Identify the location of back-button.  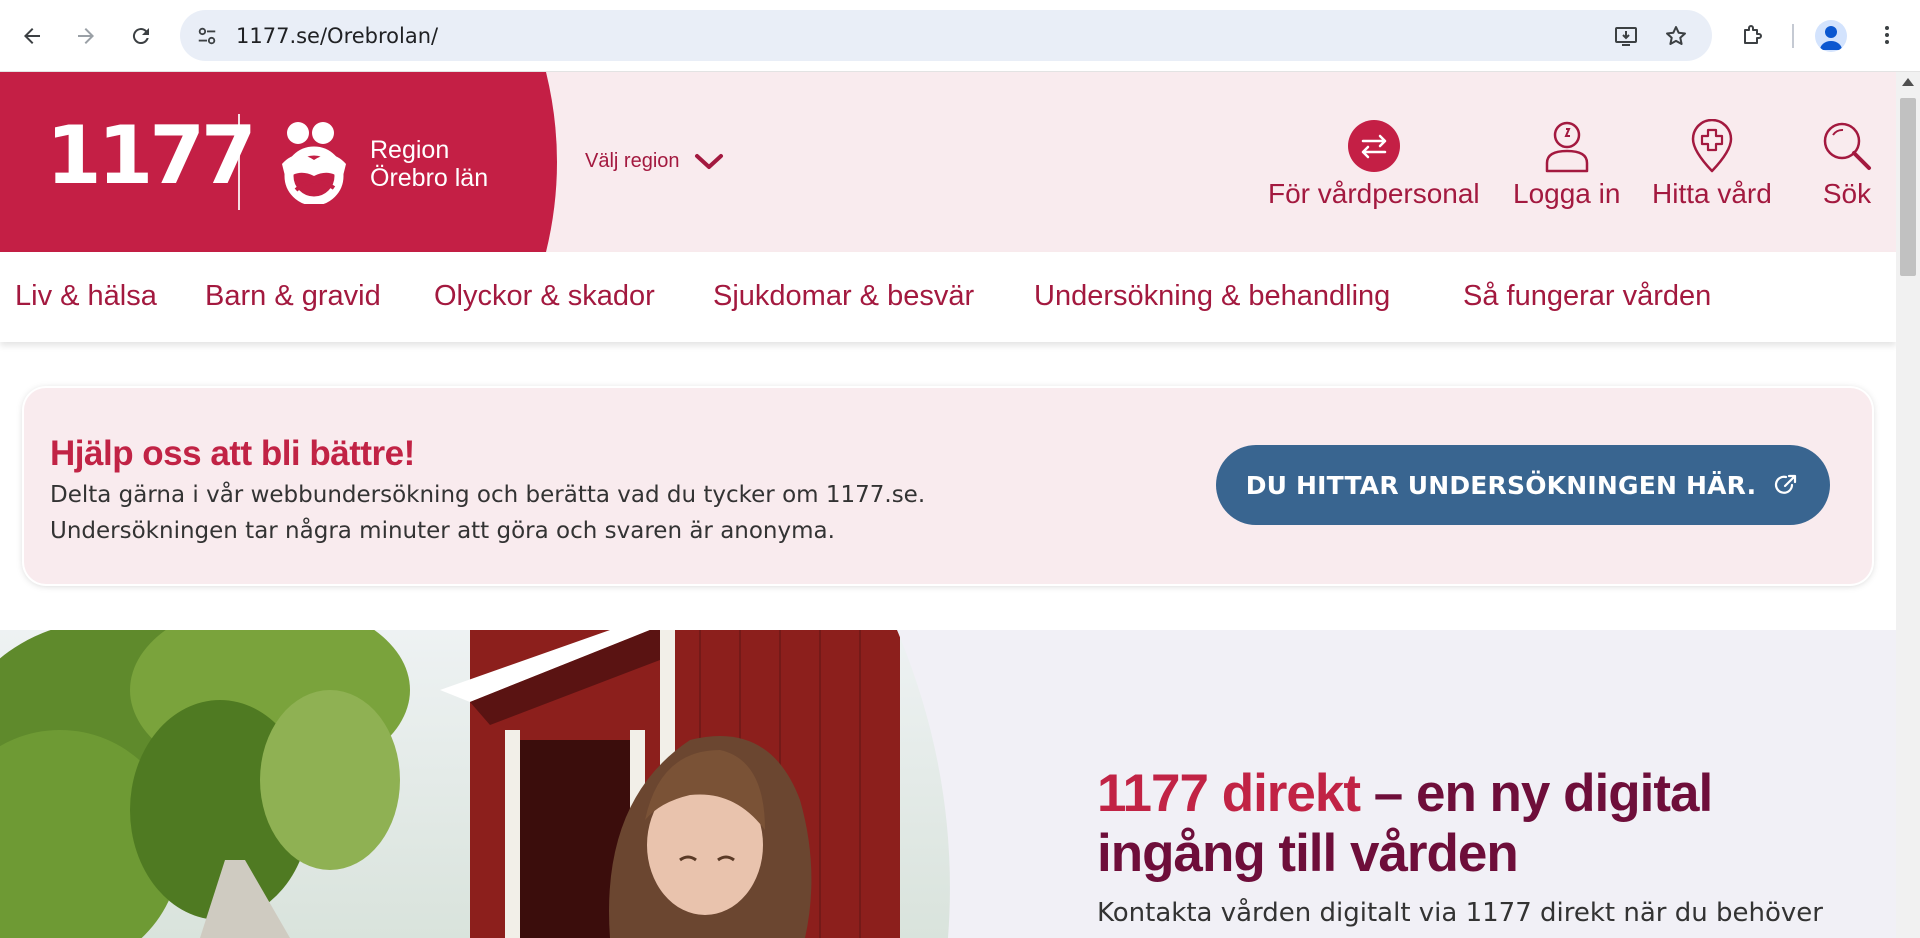
(32, 36).